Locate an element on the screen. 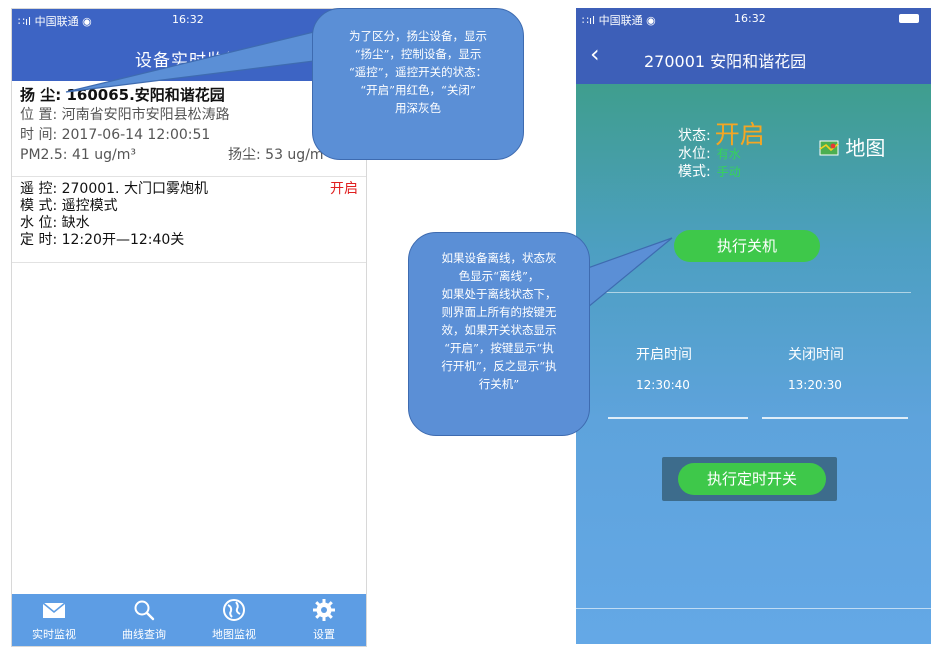 This screenshot has height=649, width=933. tab-curve-query: 曲线查询 is located at coordinates (144, 620).